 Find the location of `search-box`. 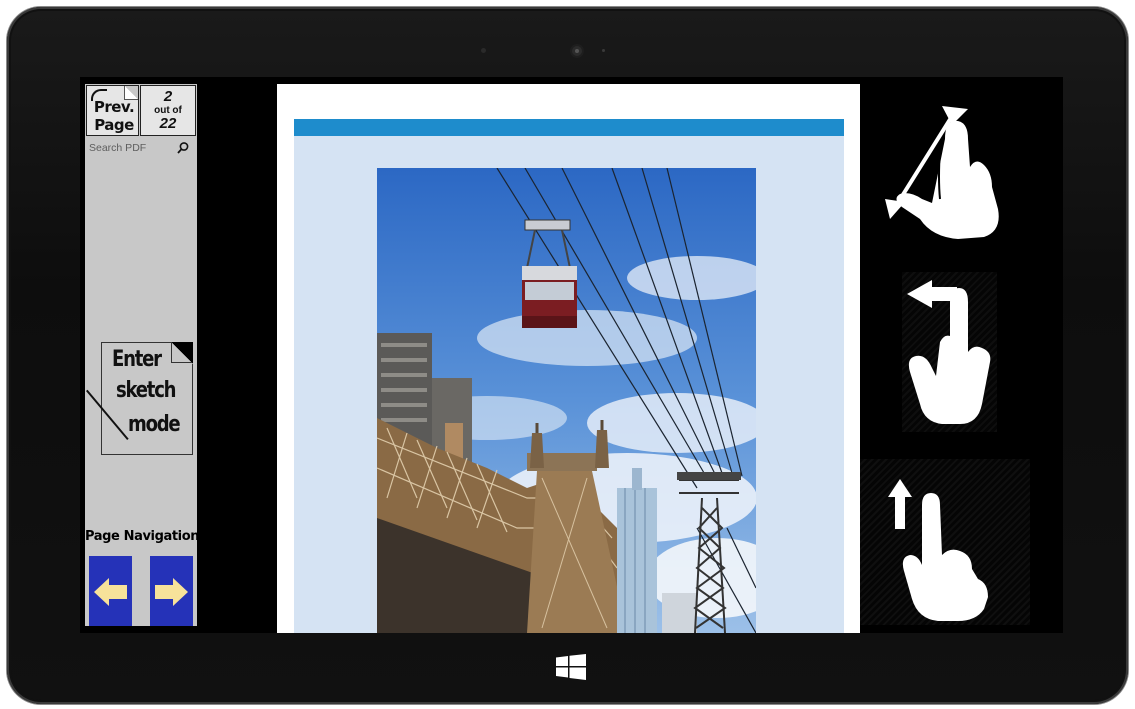

search-box is located at coordinates (141, 148).